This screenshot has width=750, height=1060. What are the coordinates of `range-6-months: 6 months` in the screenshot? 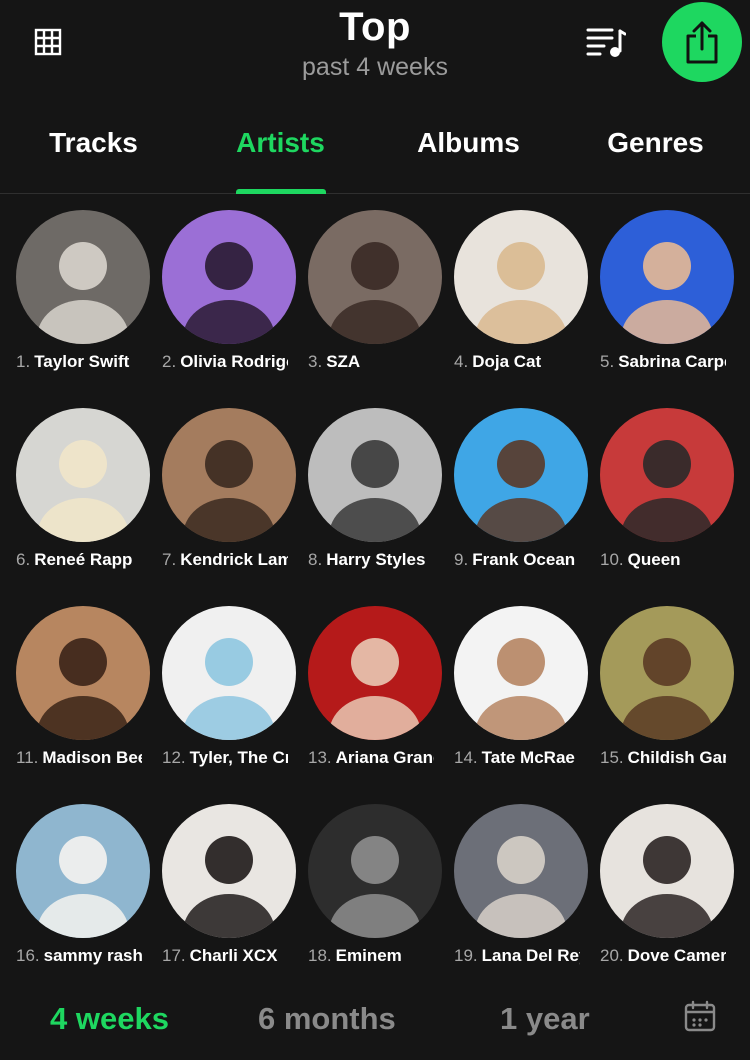 It's located at (327, 1019).